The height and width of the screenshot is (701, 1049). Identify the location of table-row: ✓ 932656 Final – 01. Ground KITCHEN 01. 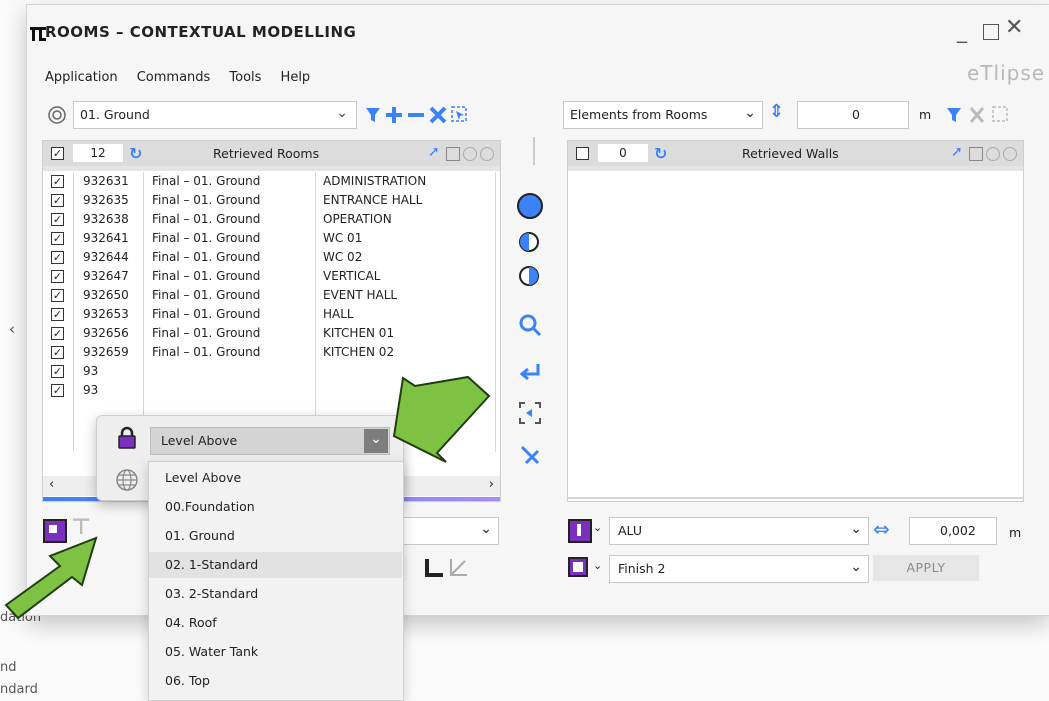
(271, 333).